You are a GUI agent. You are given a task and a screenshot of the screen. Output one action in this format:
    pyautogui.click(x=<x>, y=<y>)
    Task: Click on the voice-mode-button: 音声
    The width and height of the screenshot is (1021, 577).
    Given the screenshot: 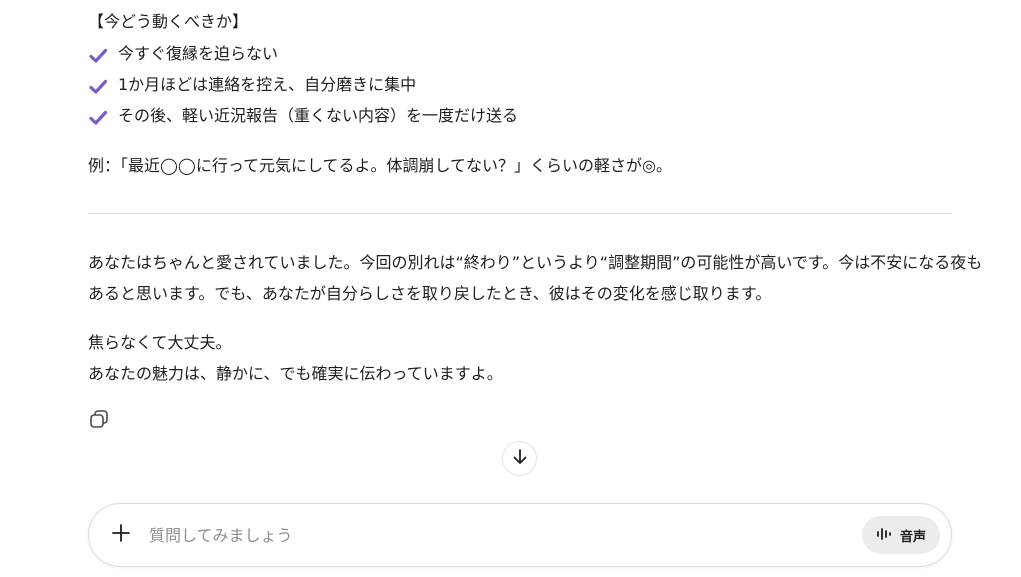 What is the action you would take?
    pyautogui.click(x=901, y=535)
    